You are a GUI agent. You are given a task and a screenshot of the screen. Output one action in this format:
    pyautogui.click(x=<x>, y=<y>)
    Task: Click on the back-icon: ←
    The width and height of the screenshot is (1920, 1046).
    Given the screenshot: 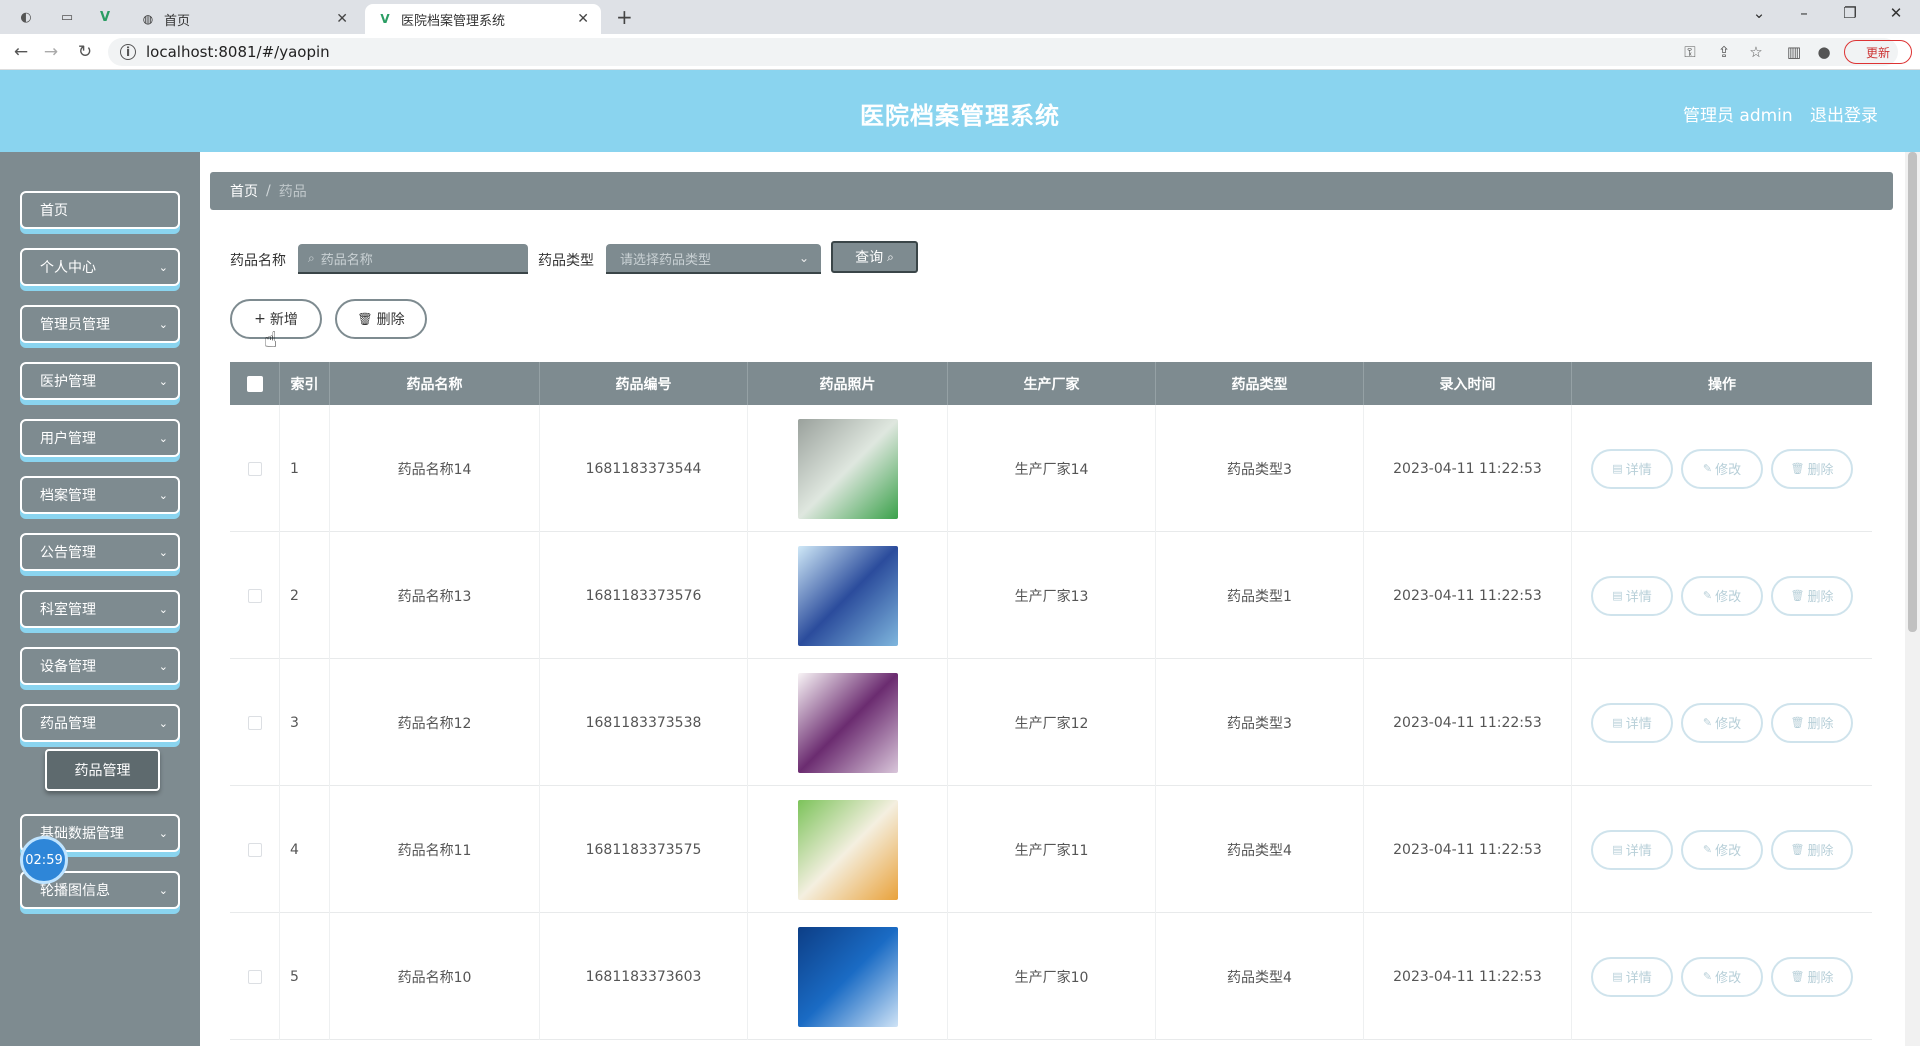 What is the action you would take?
    pyautogui.click(x=21, y=52)
    